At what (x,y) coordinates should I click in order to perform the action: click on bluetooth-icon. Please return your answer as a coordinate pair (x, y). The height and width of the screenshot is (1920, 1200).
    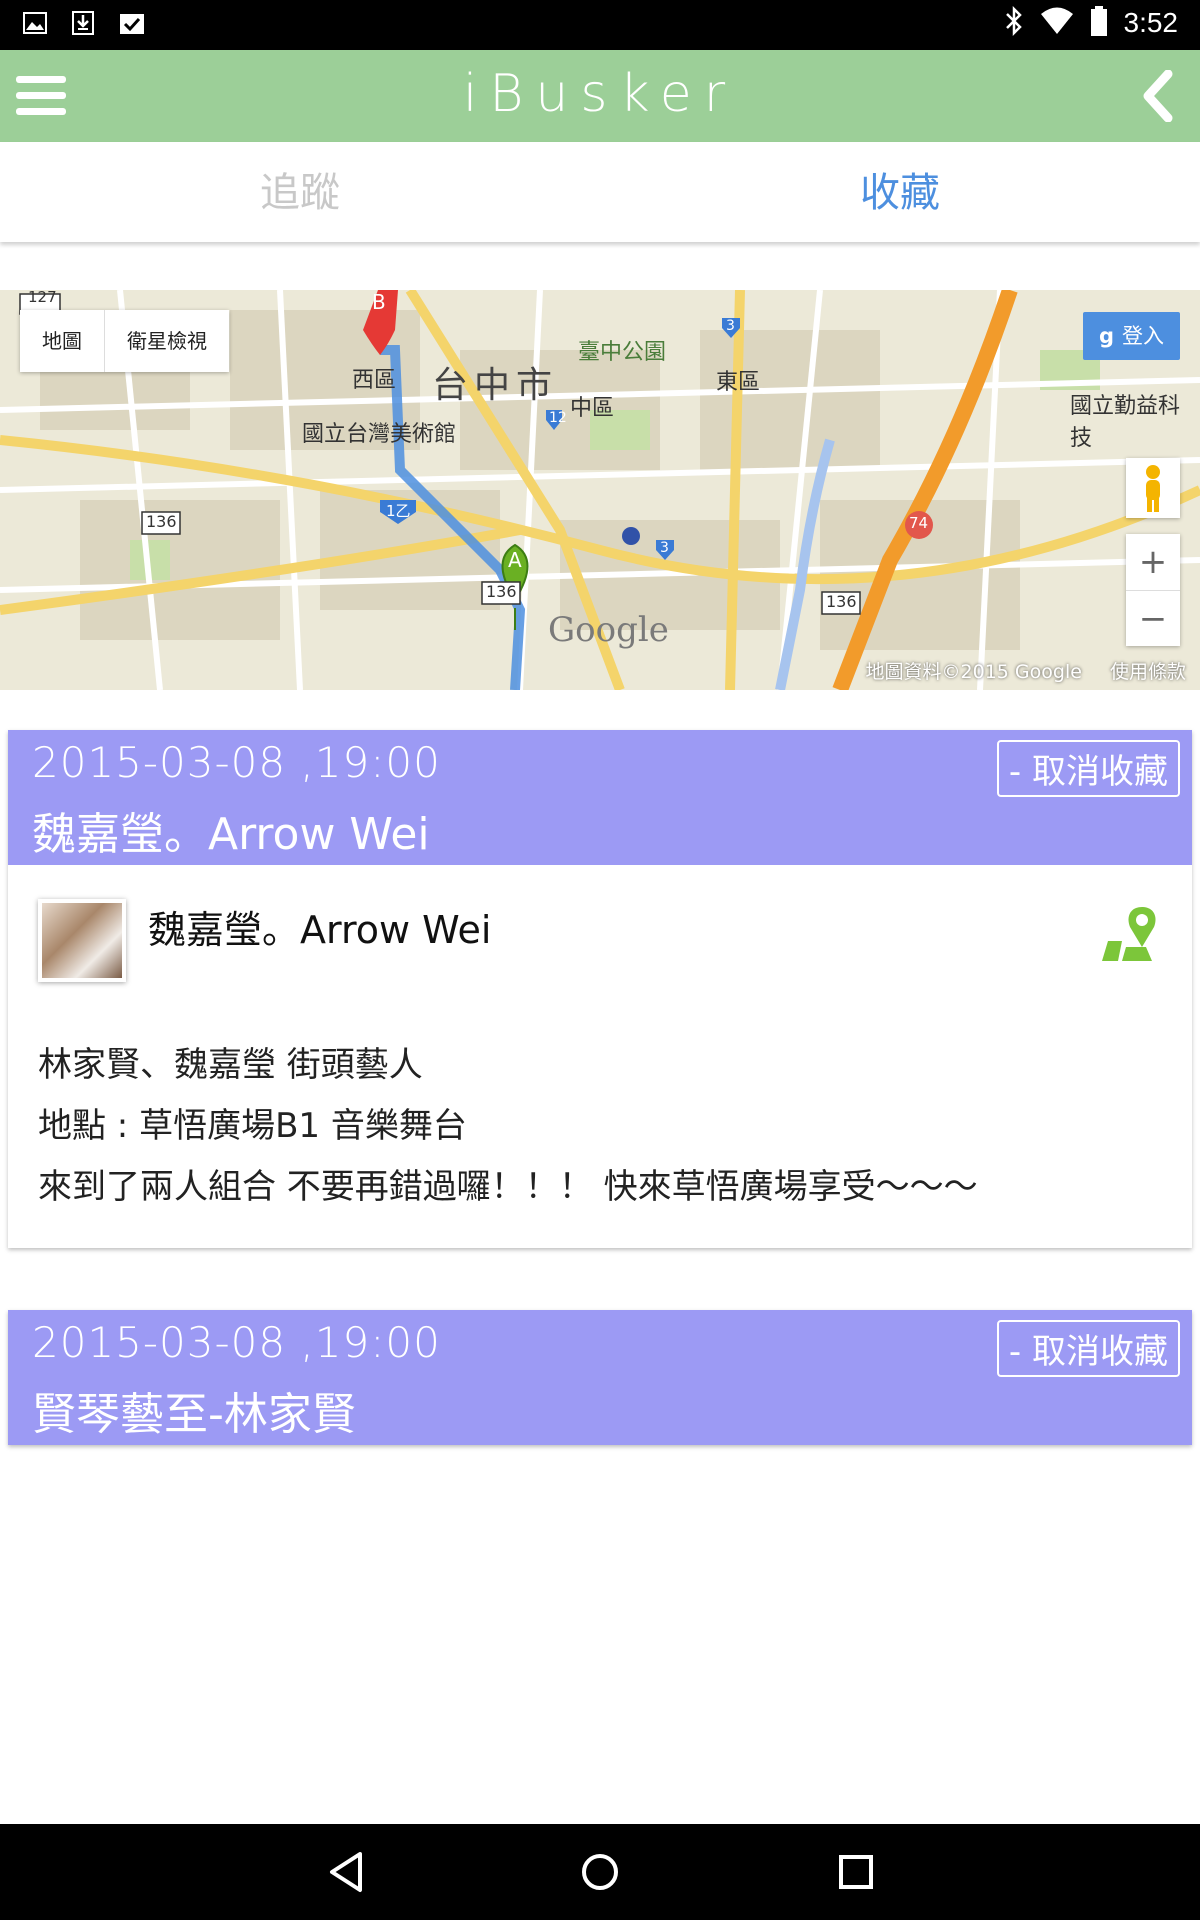
    Looking at the image, I should click on (1014, 22).